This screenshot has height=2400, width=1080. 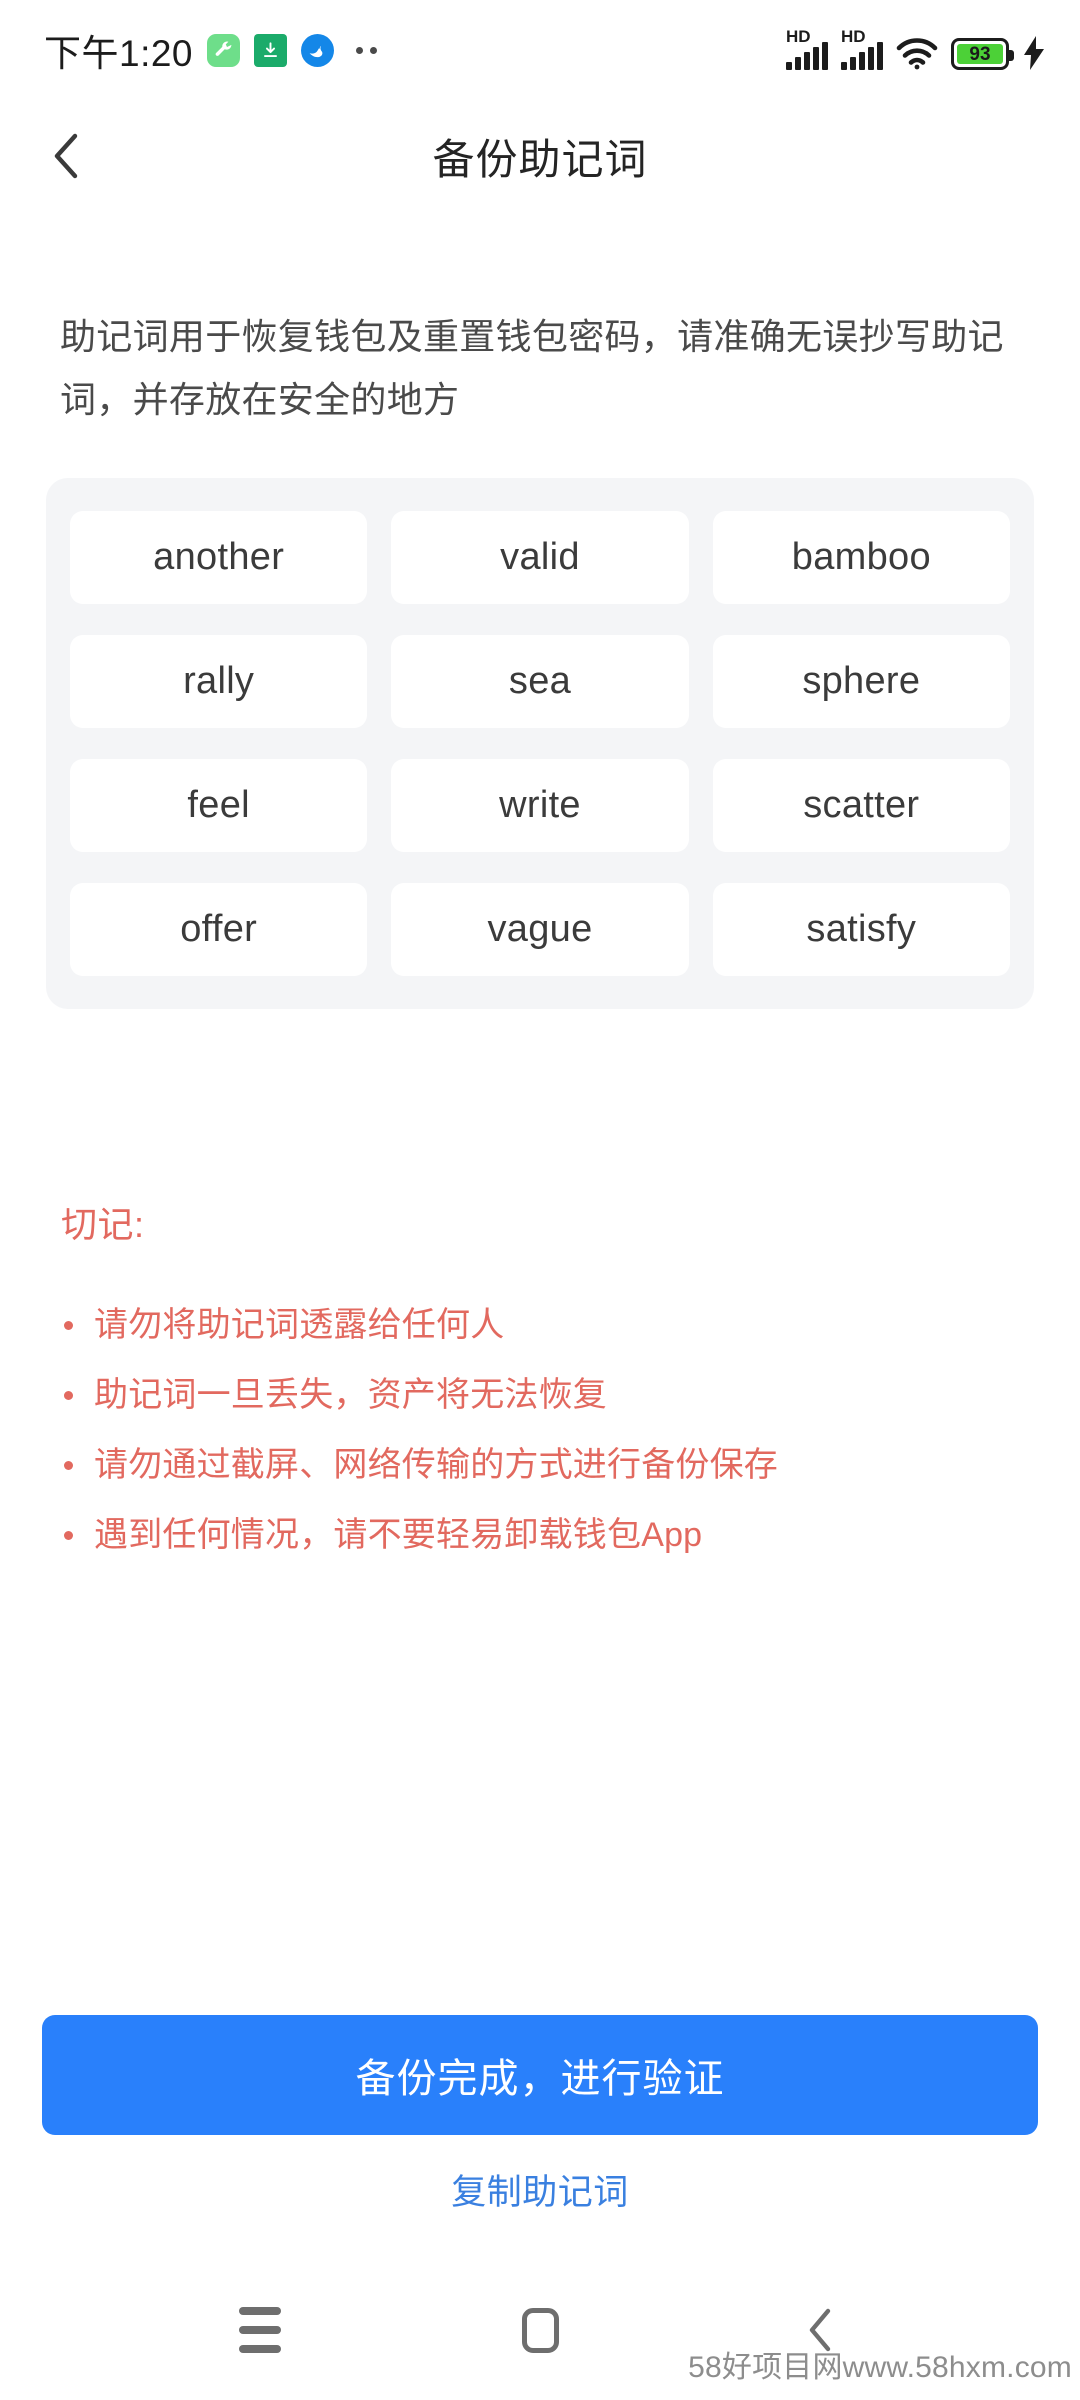 I want to click on hamburger-icon, so click(x=260, y=2330).